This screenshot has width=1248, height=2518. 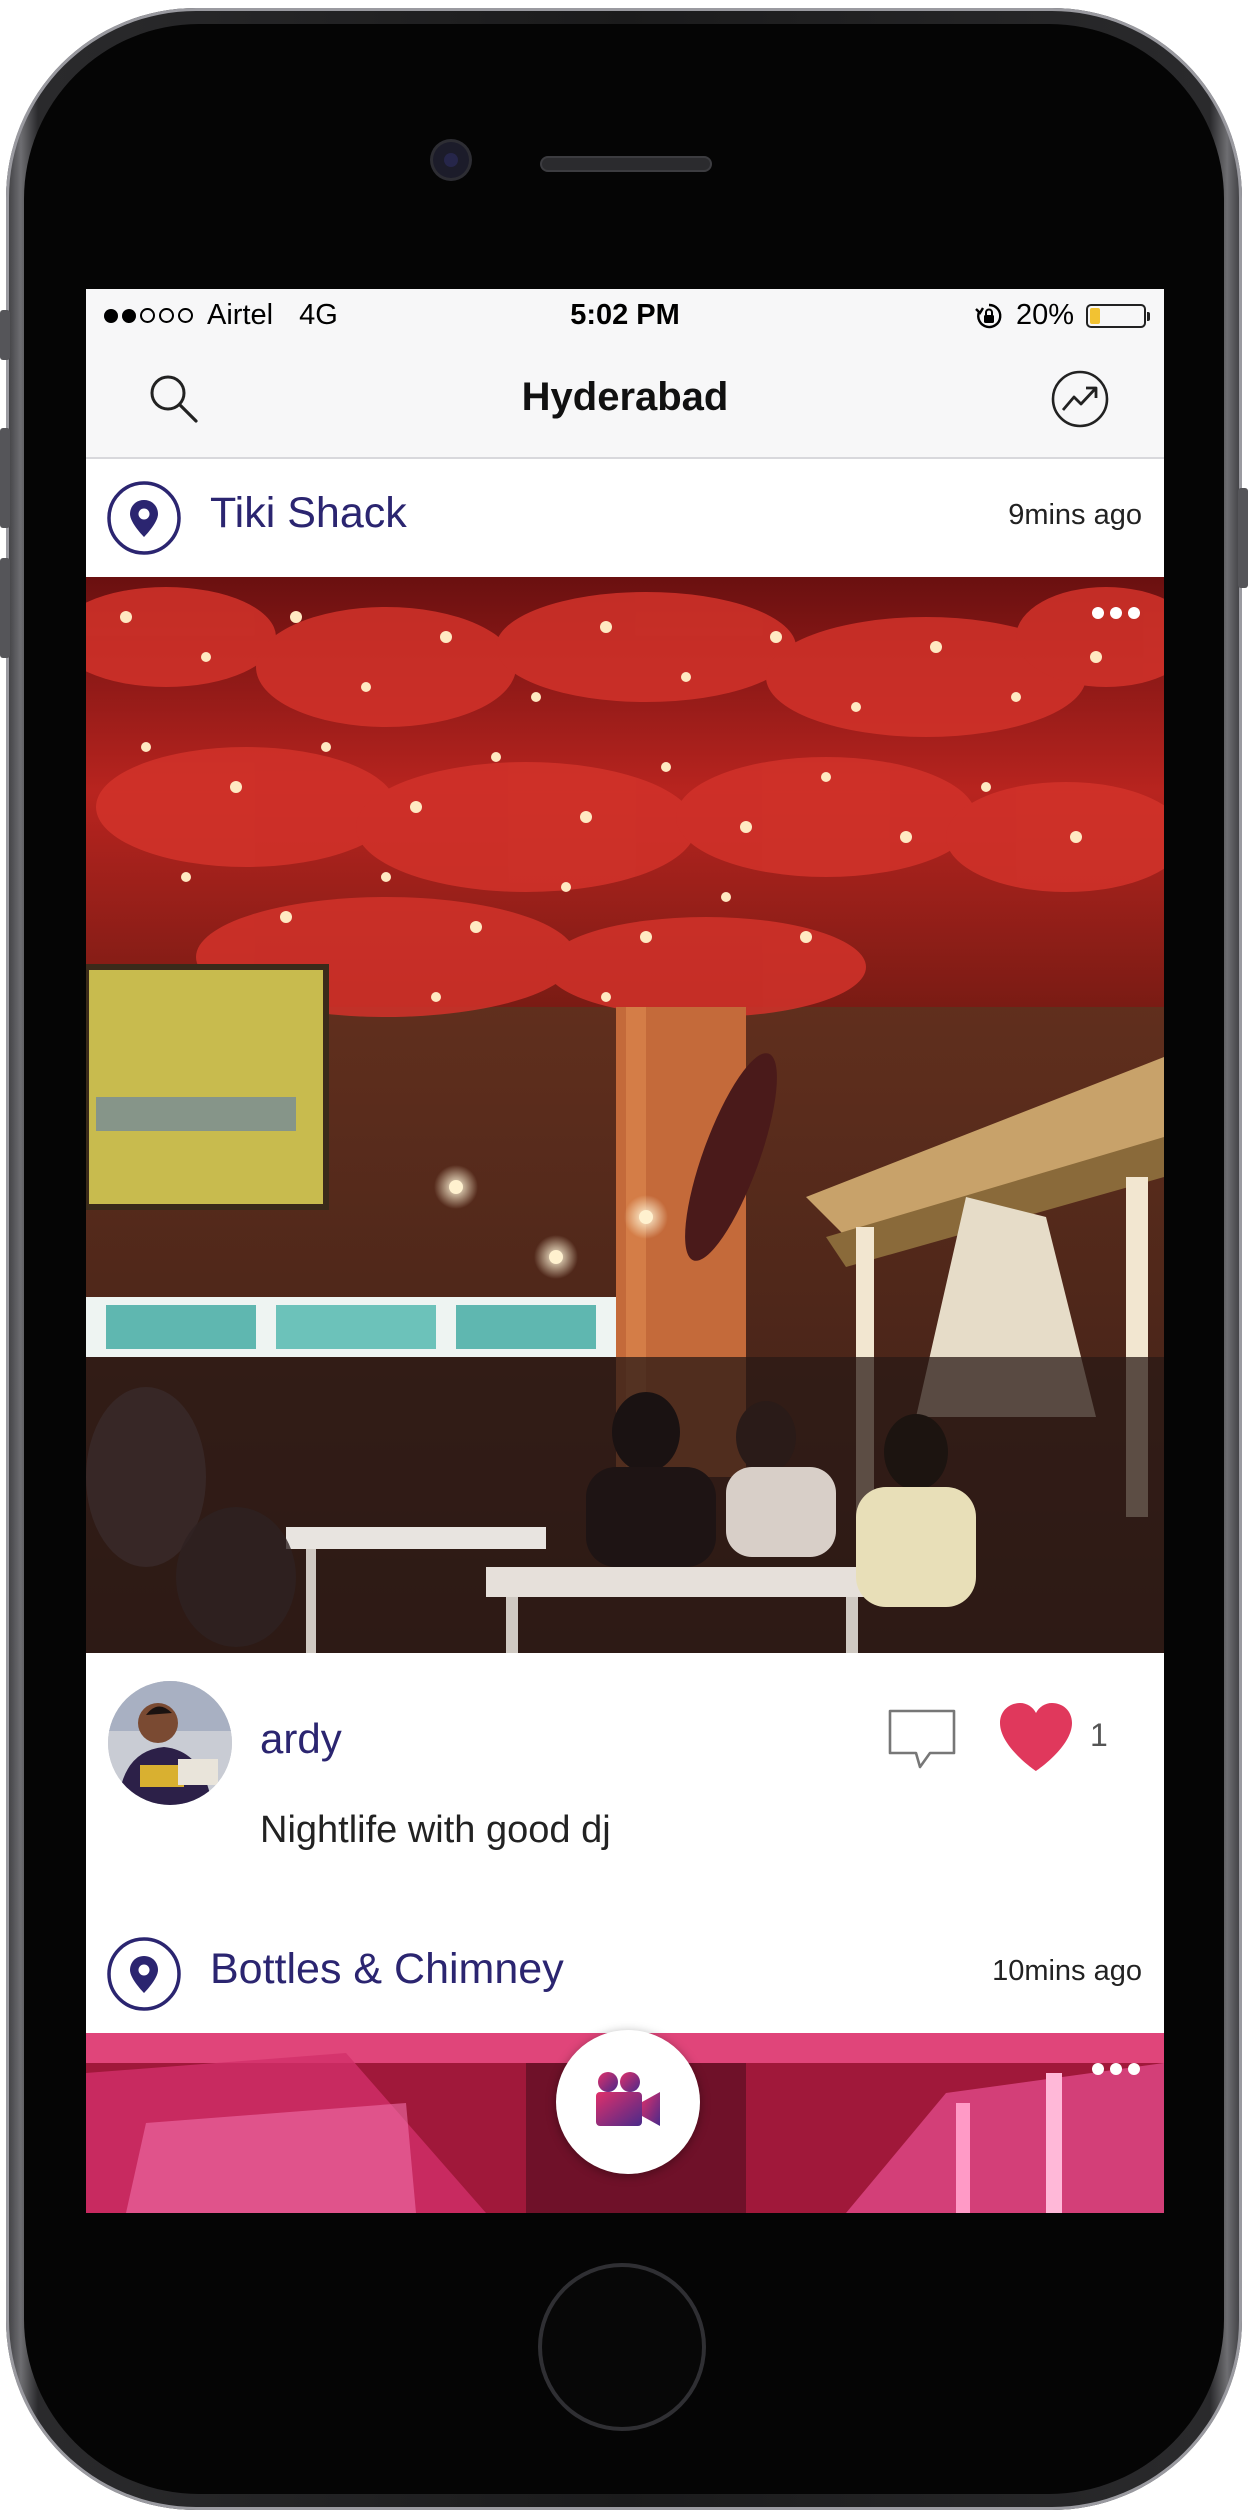 What do you see at coordinates (625, 316) in the screenshot?
I see `status-bar: Airtel 4G 5:02 PM 20%` at bounding box center [625, 316].